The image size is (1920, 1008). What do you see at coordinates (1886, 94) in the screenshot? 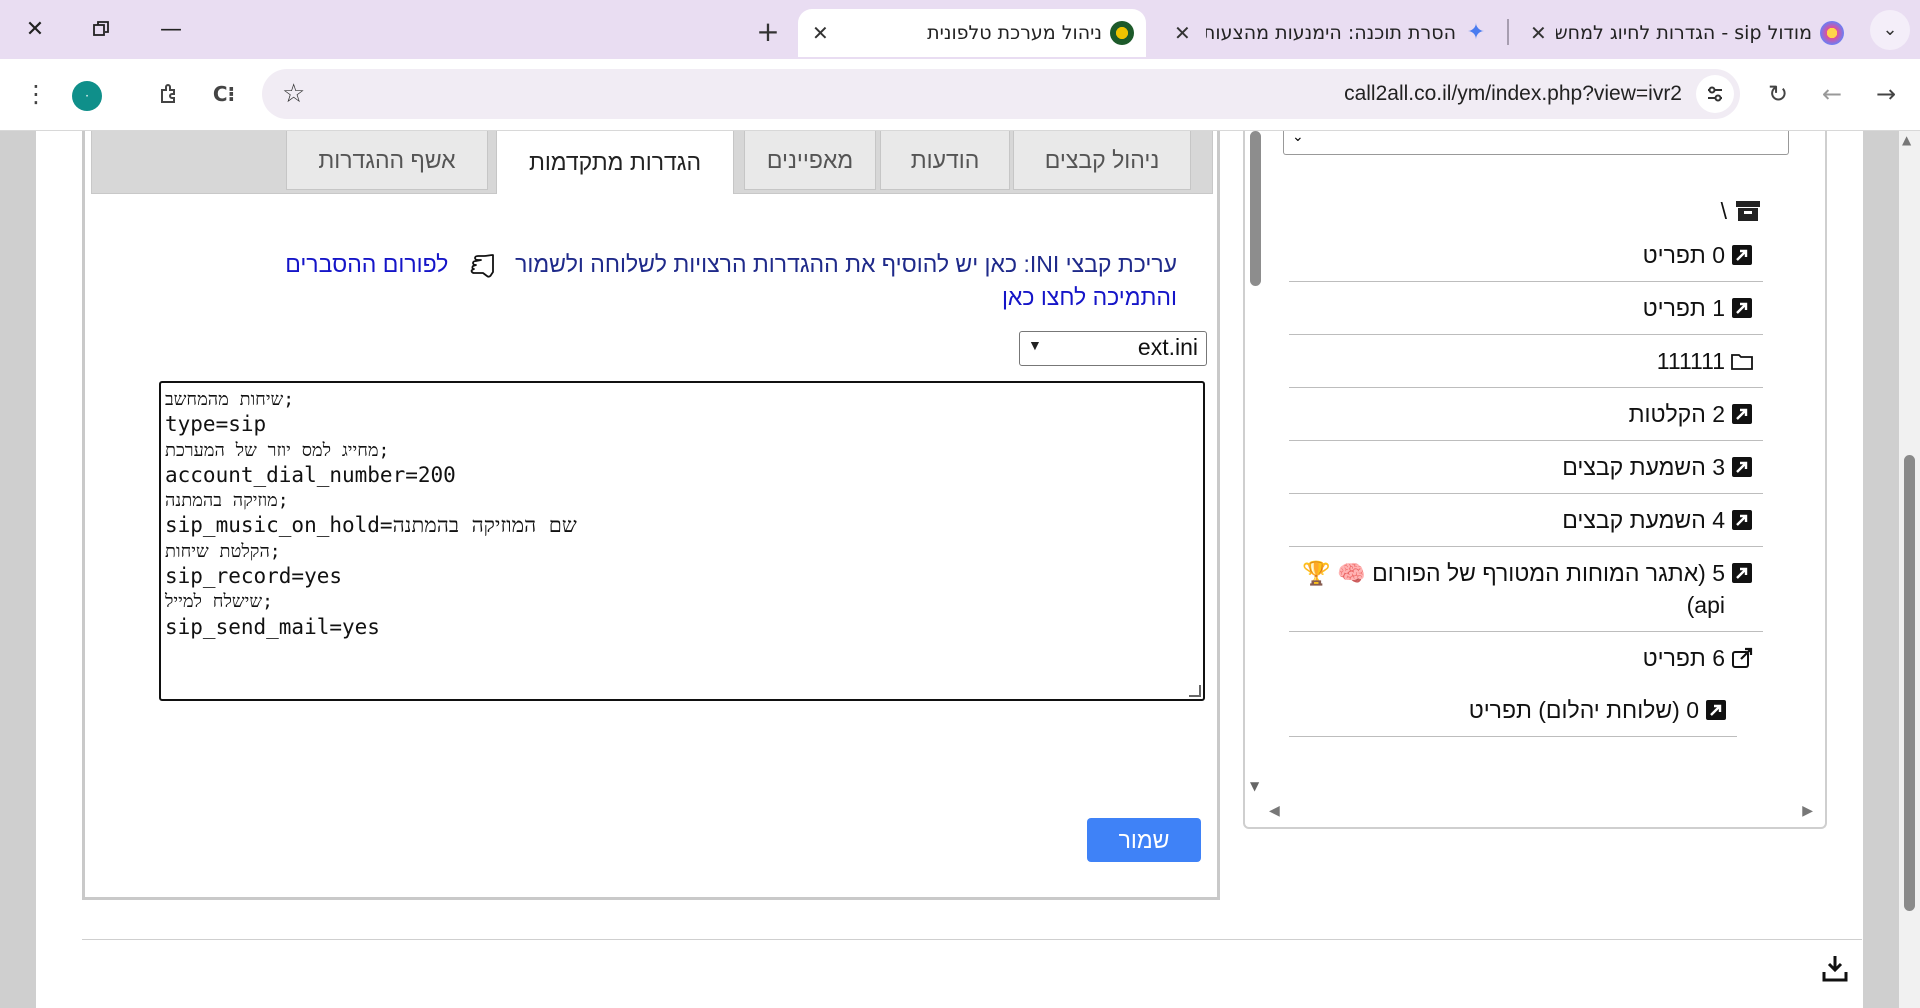
I see `forward-arrow-icon: →` at bounding box center [1886, 94].